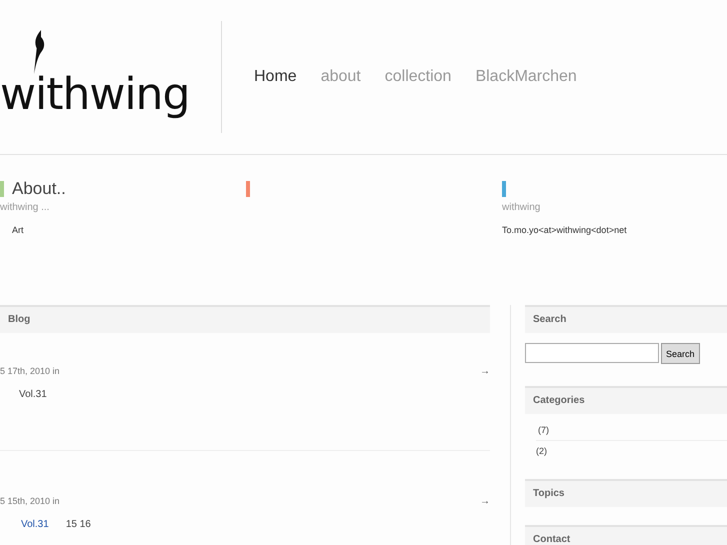  I want to click on feature-text: To.mo.yo<at>withwing<dot>net, so click(565, 230).